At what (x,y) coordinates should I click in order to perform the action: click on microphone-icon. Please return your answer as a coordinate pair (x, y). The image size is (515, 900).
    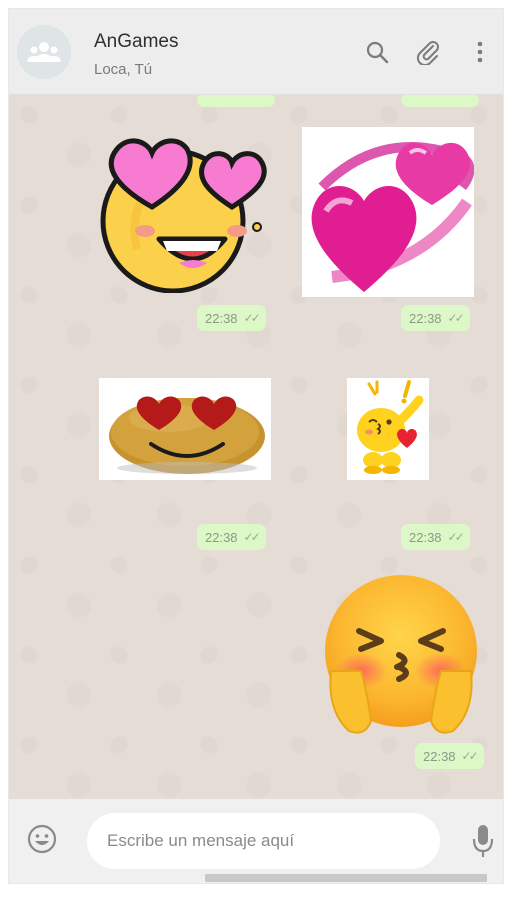
    Looking at the image, I should click on (483, 841).